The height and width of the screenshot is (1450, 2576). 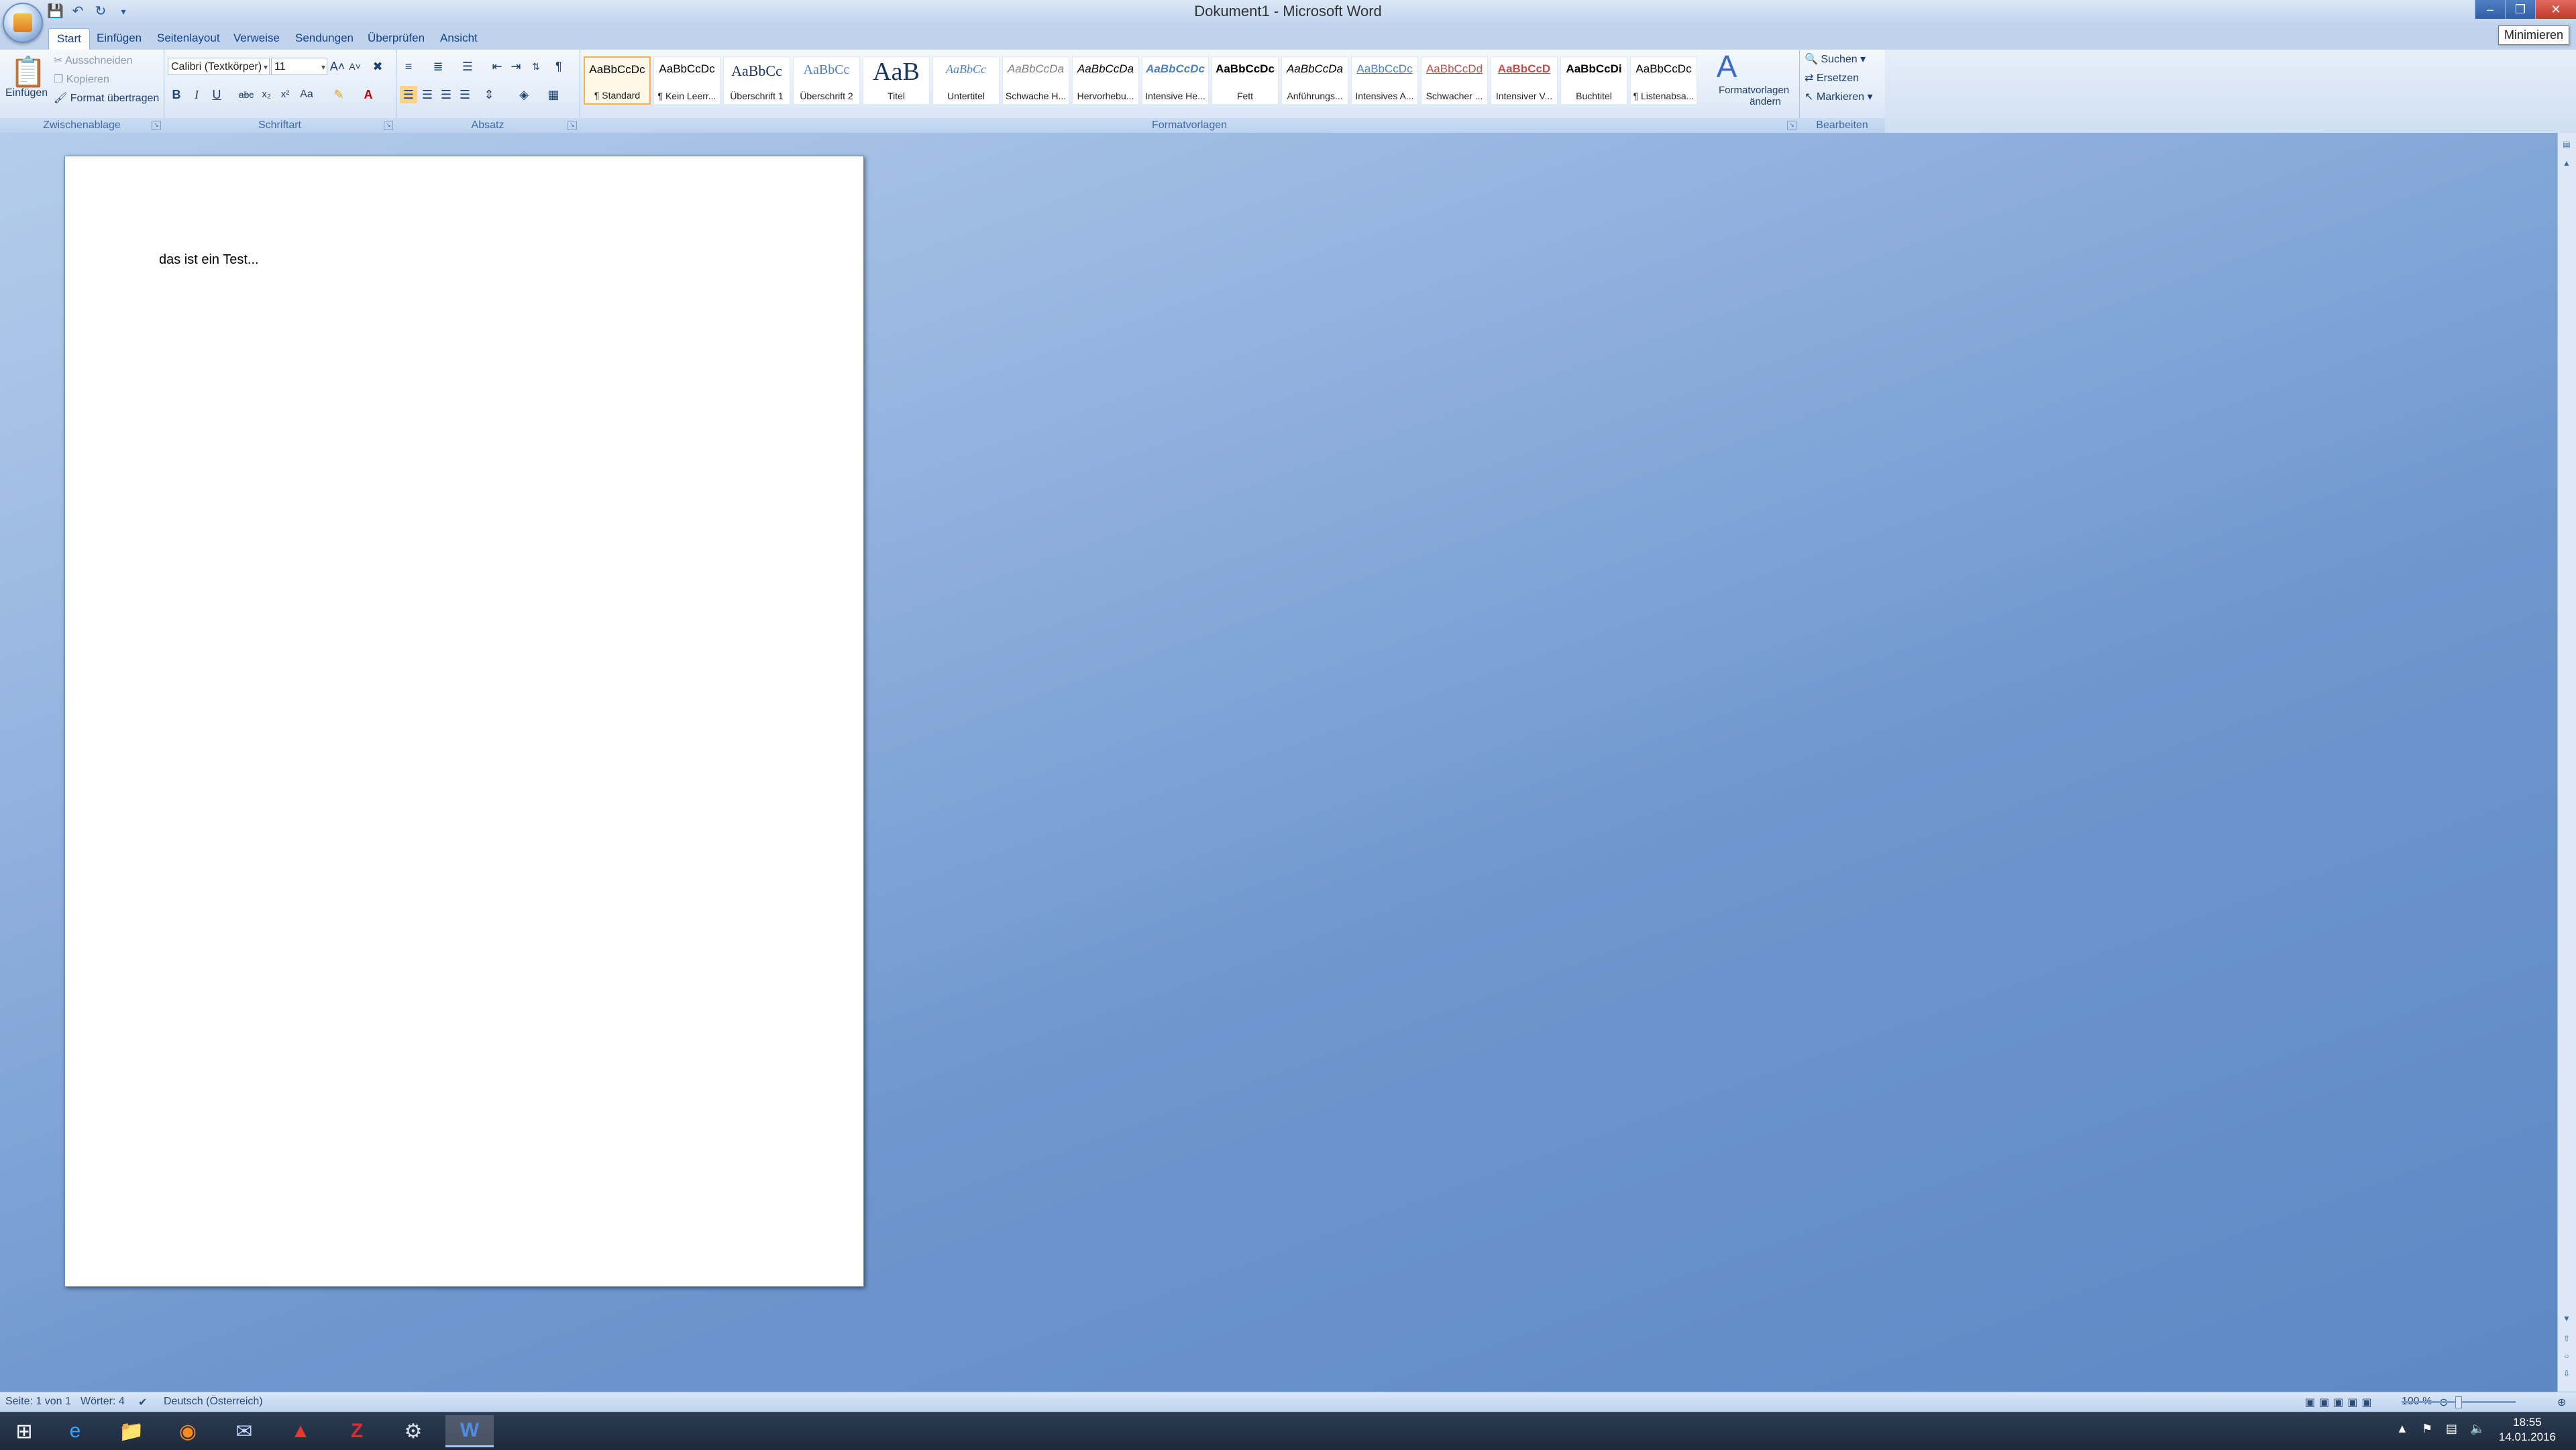 I want to click on view-buttons: ▣▣▣▣▣, so click(x=2340, y=1402).